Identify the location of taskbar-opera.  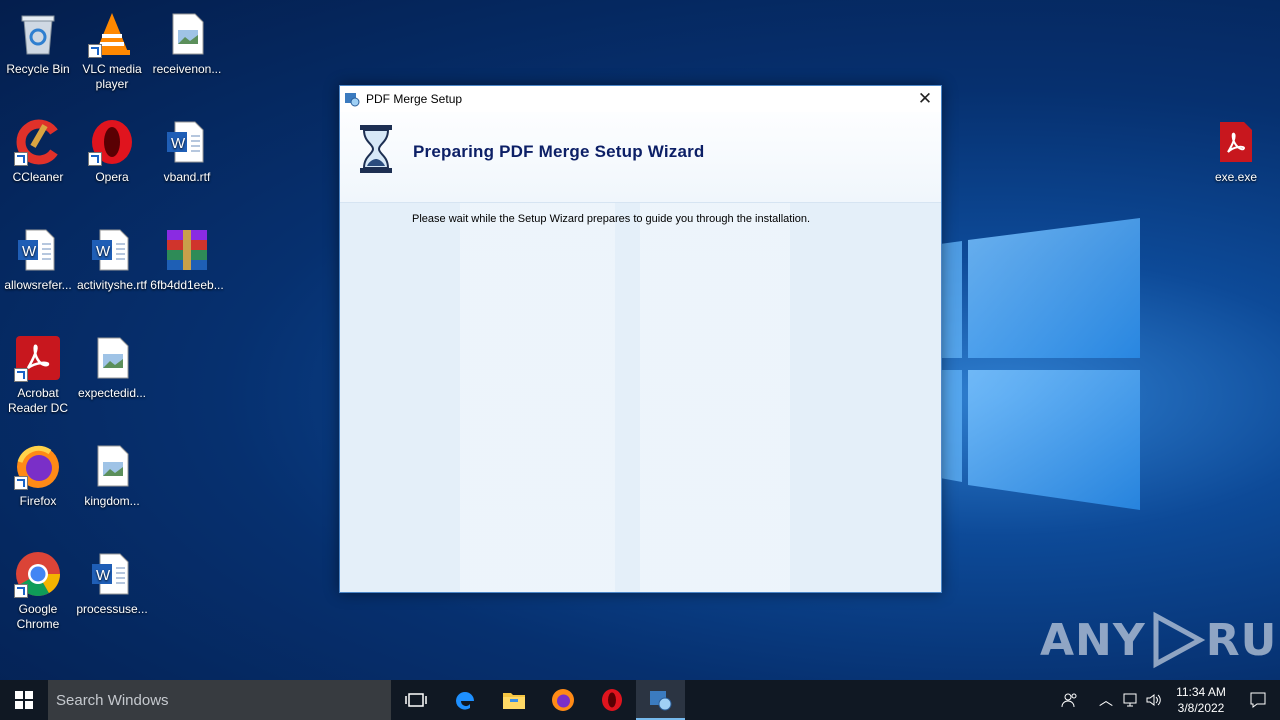
(611, 700).